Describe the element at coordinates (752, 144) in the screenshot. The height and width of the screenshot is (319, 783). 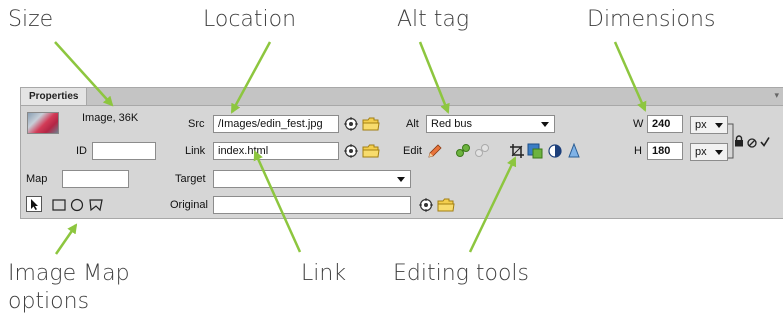
I see `reset-size-icon` at that location.